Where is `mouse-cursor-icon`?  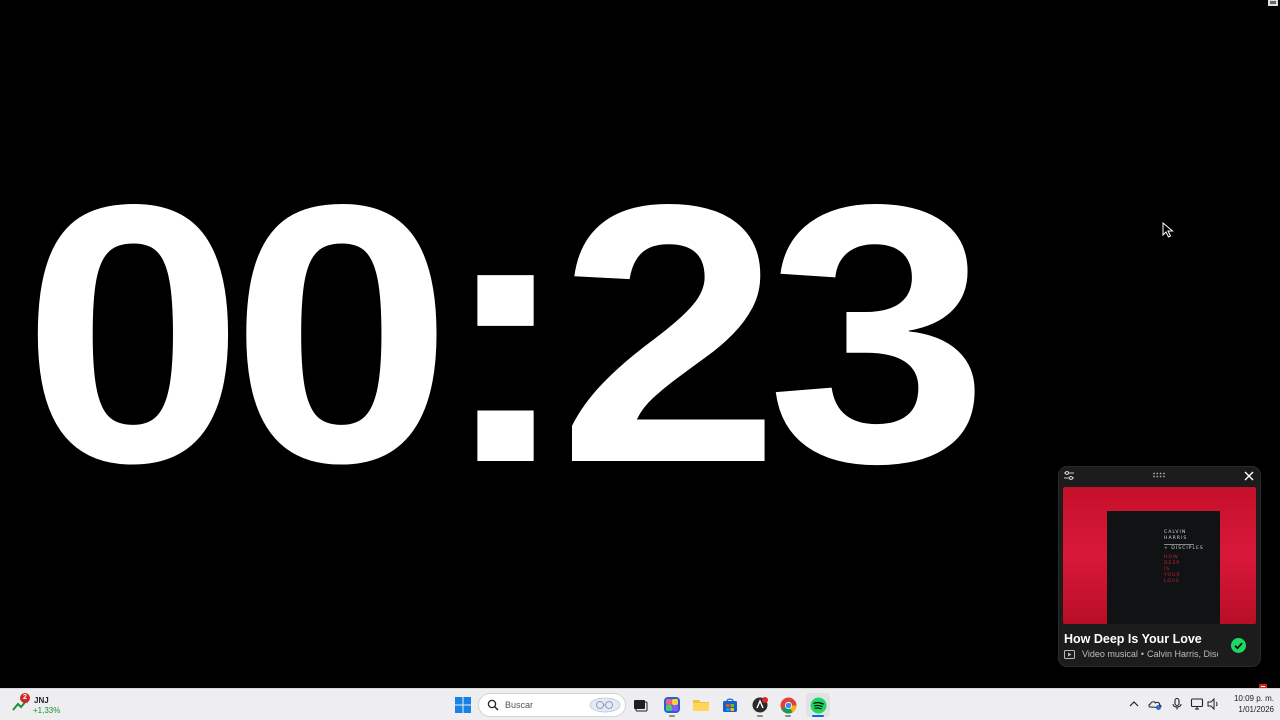
mouse-cursor-icon is located at coordinates (1168, 230).